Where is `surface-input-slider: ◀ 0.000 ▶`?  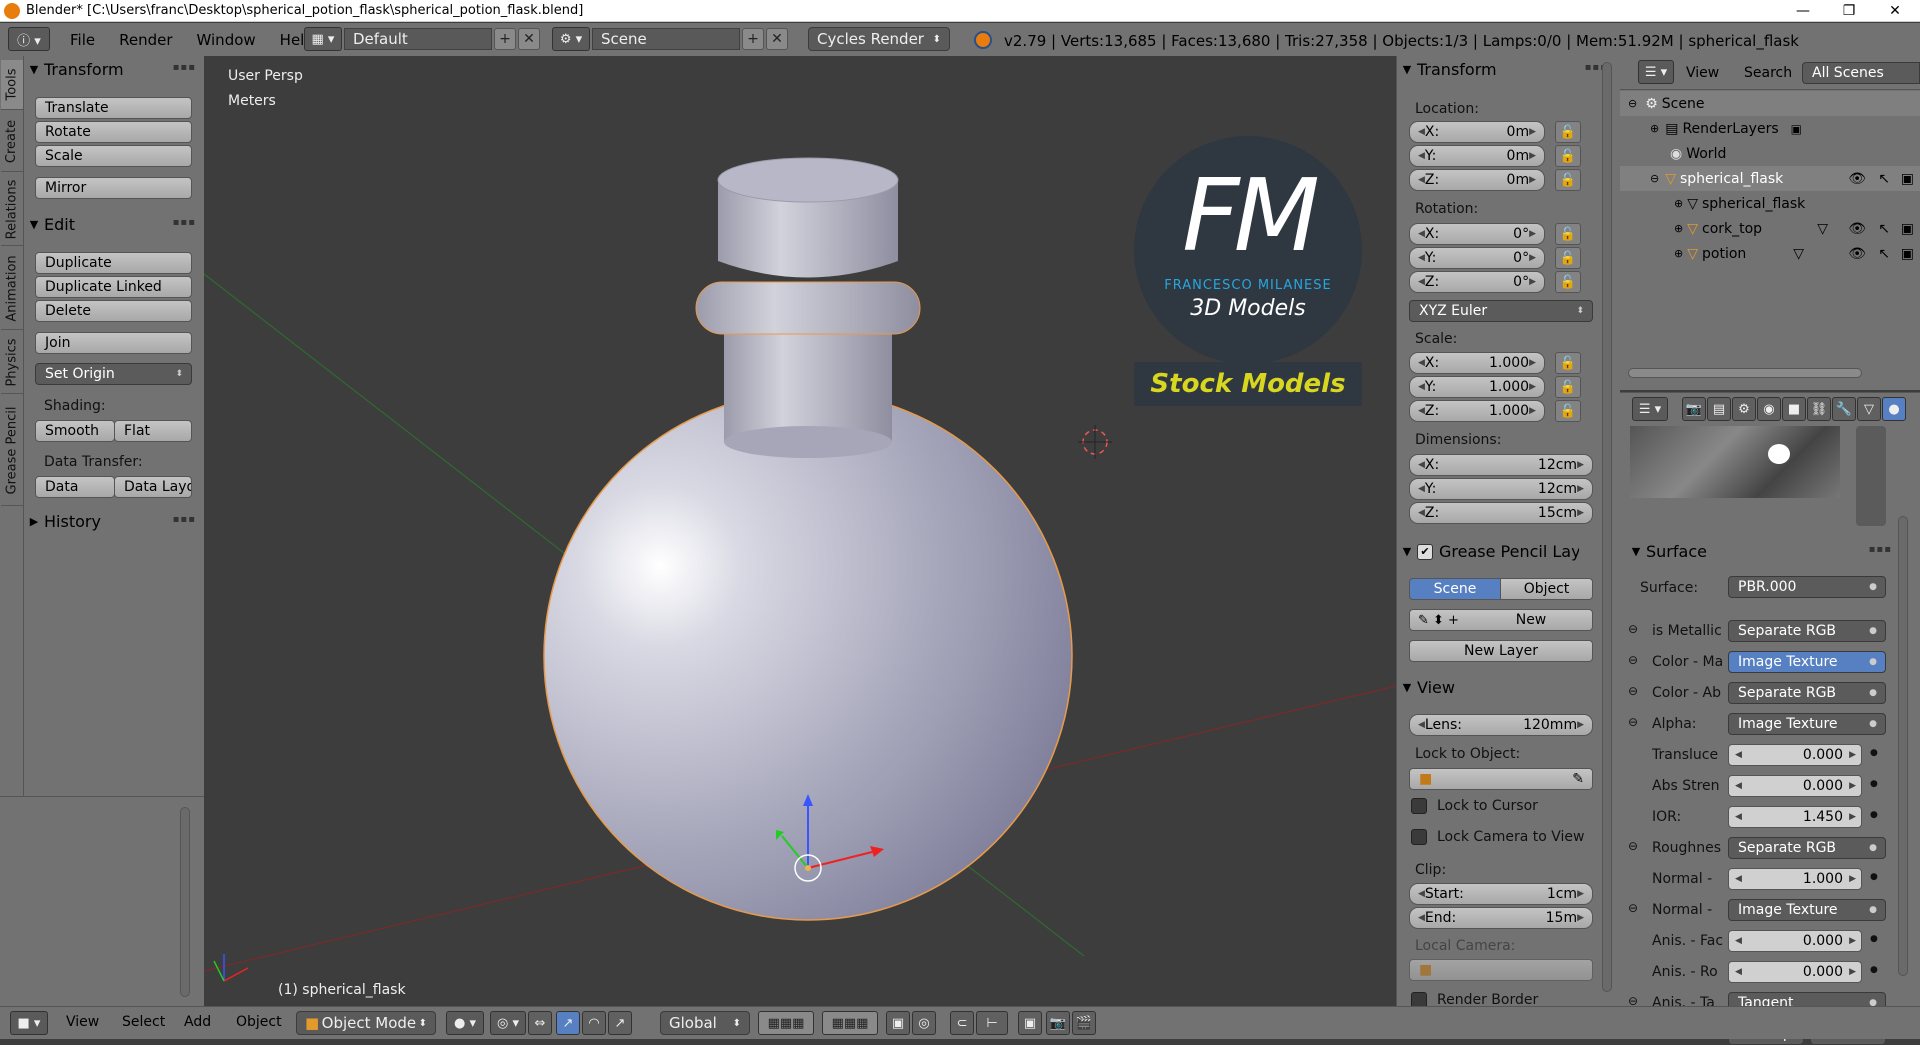
surface-input-slider: ◀ 0.000 ▶ is located at coordinates (1795, 786).